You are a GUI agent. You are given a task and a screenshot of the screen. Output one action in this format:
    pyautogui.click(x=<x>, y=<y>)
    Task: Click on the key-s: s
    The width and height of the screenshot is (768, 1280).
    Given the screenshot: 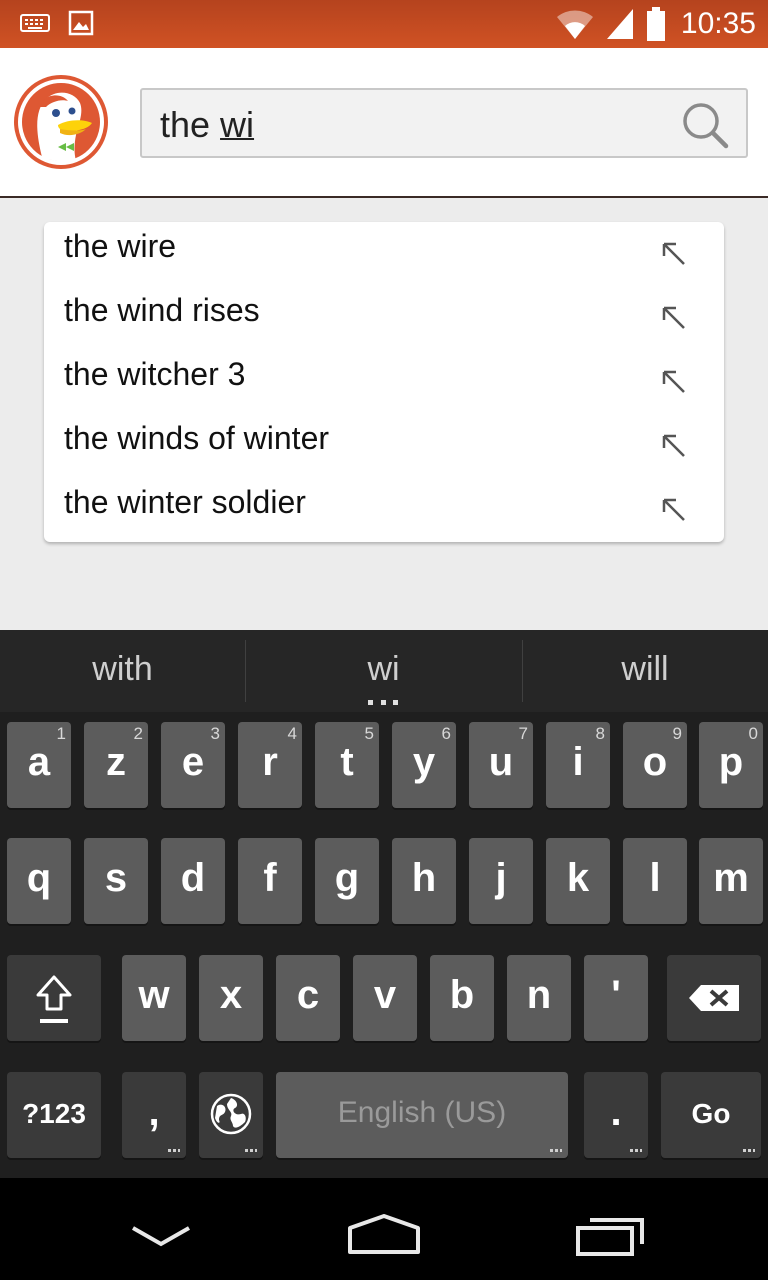 What is the action you would take?
    pyautogui.click(x=116, y=881)
    